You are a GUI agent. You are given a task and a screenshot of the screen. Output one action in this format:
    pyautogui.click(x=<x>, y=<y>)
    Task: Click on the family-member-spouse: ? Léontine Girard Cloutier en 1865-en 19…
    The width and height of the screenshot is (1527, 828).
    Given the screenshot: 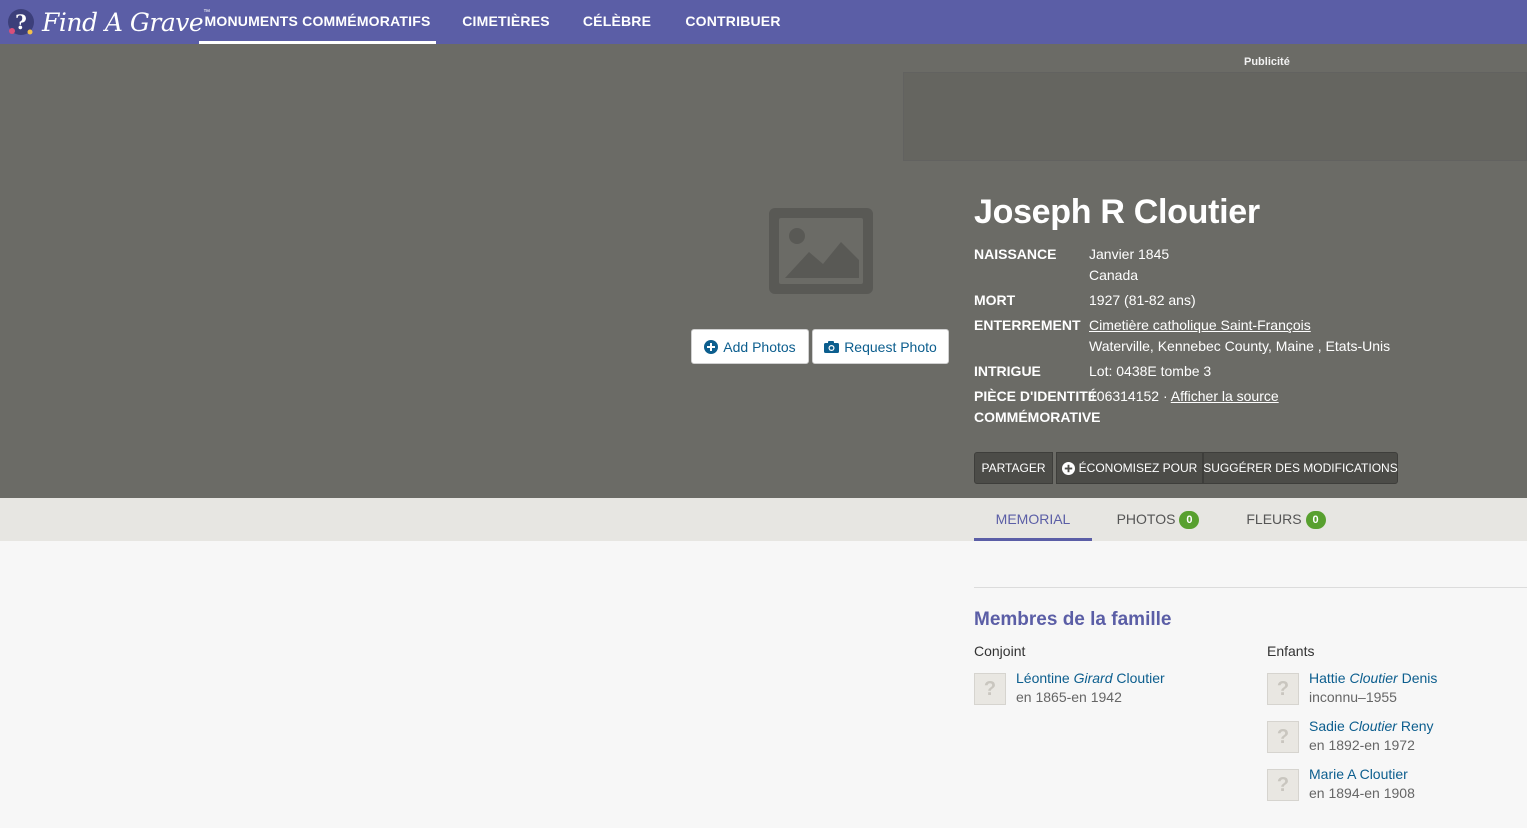 What is the action you would take?
    pyautogui.click(x=1104, y=690)
    